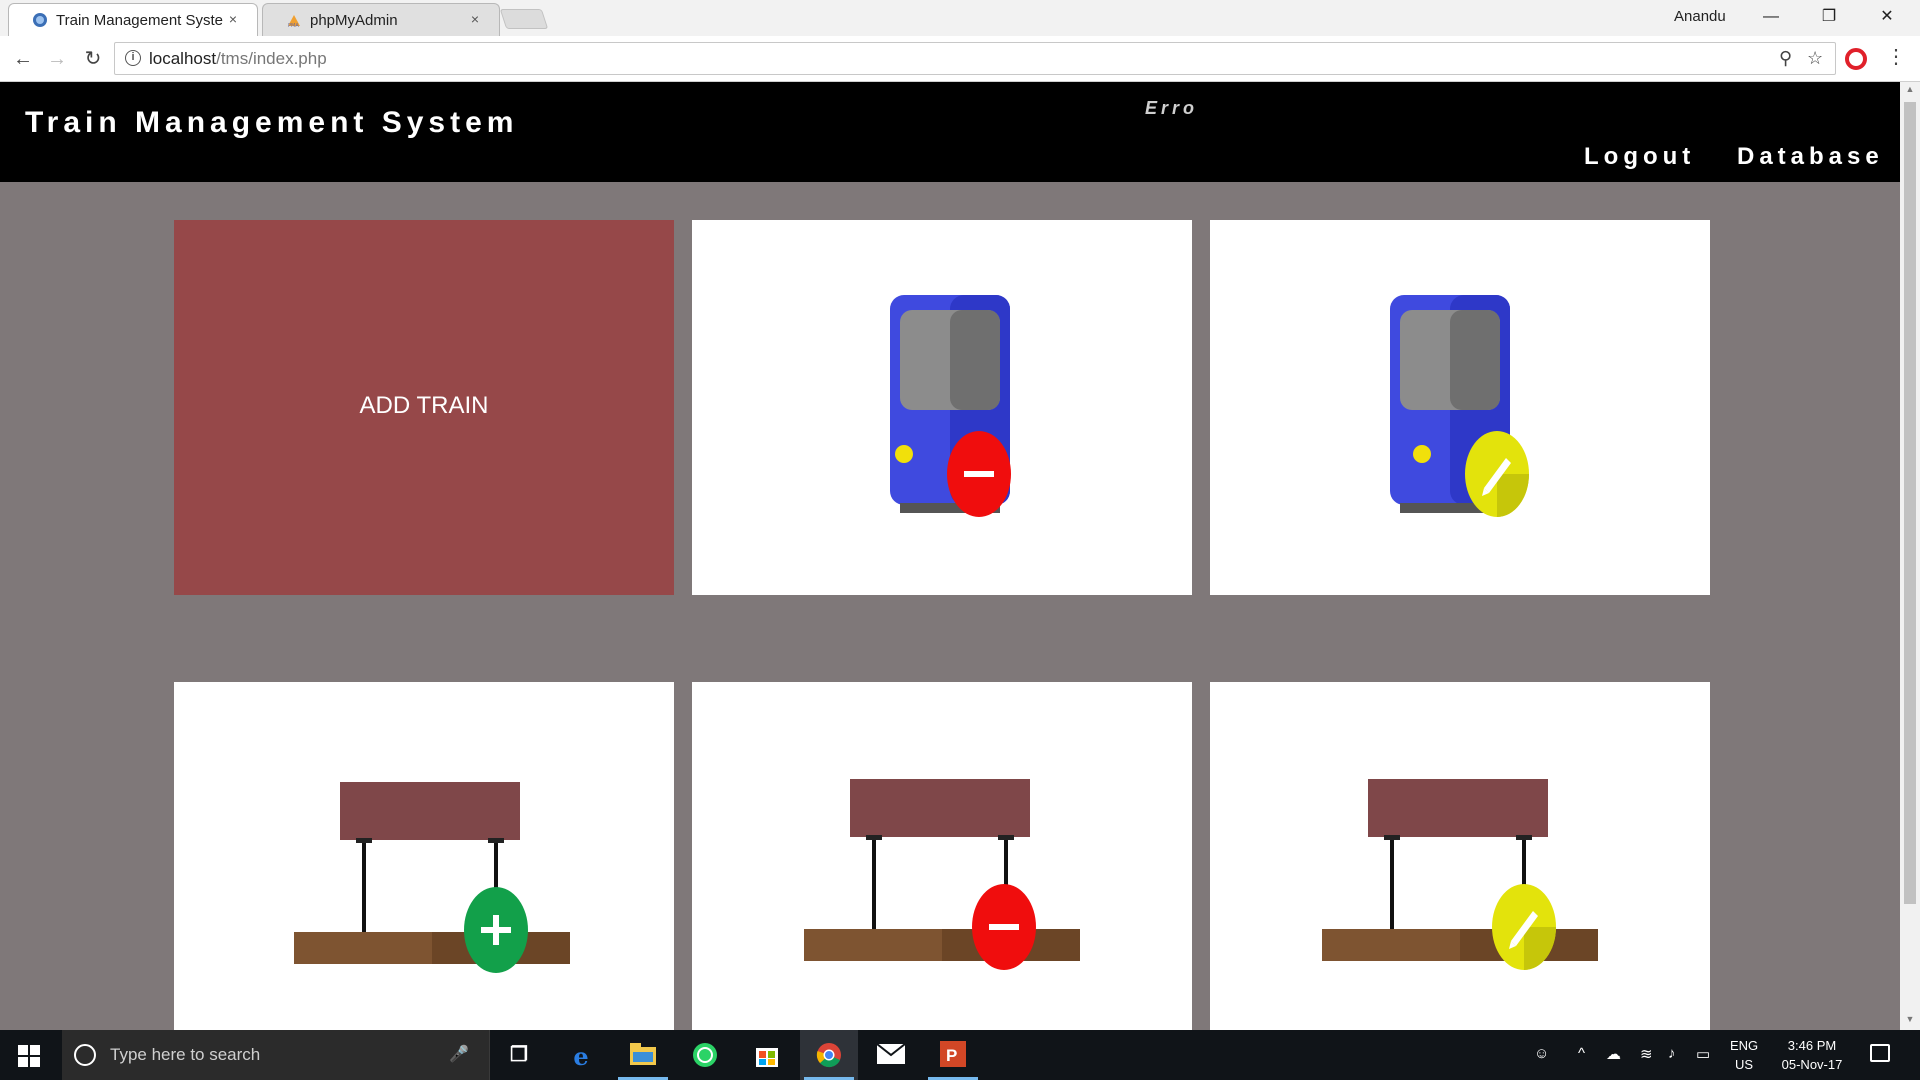 Image resolution: width=1920 pixels, height=1080 pixels. I want to click on delete-train-card, so click(942, 407).